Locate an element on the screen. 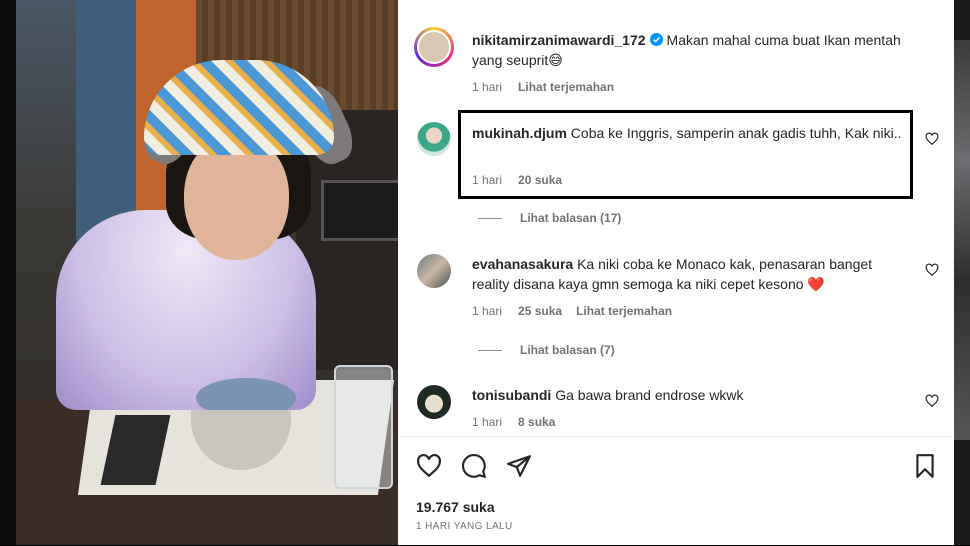 This screenshot has width=970, height=546. comment-meta: 1 hari 8 suka is located at coordinates (513, 422).